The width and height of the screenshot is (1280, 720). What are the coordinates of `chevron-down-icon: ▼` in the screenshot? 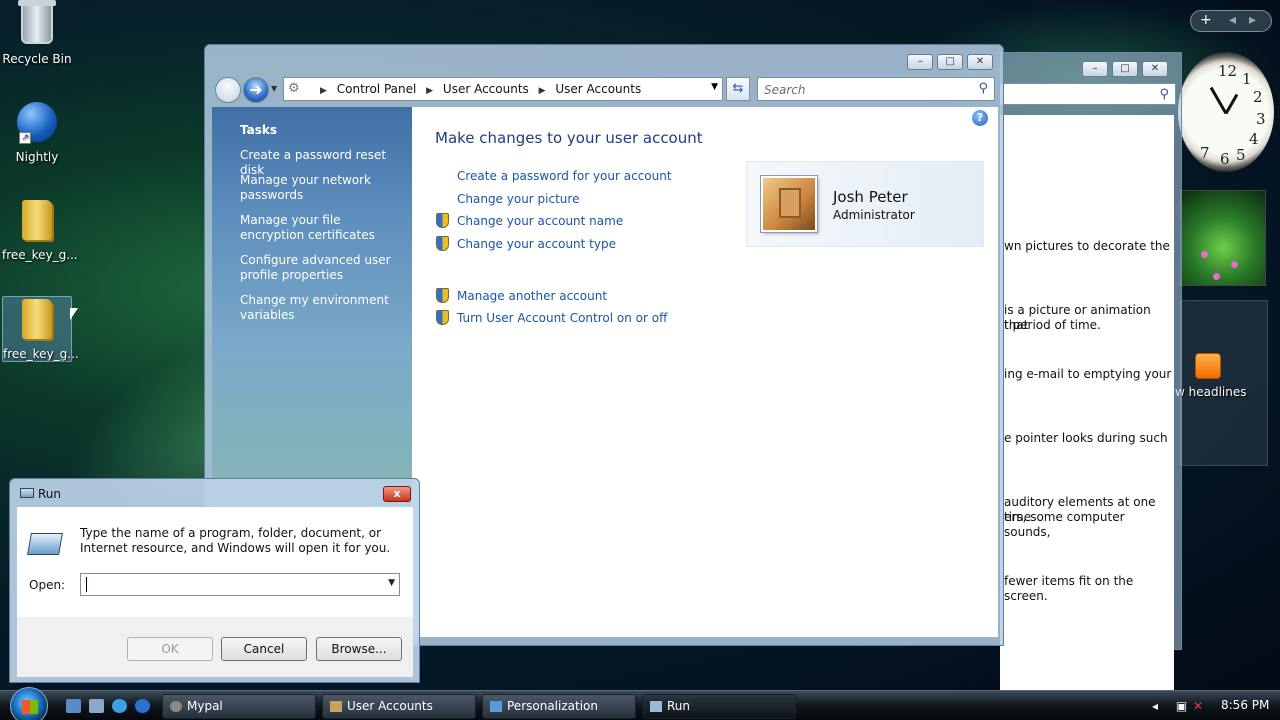 It's located at (391, 583).